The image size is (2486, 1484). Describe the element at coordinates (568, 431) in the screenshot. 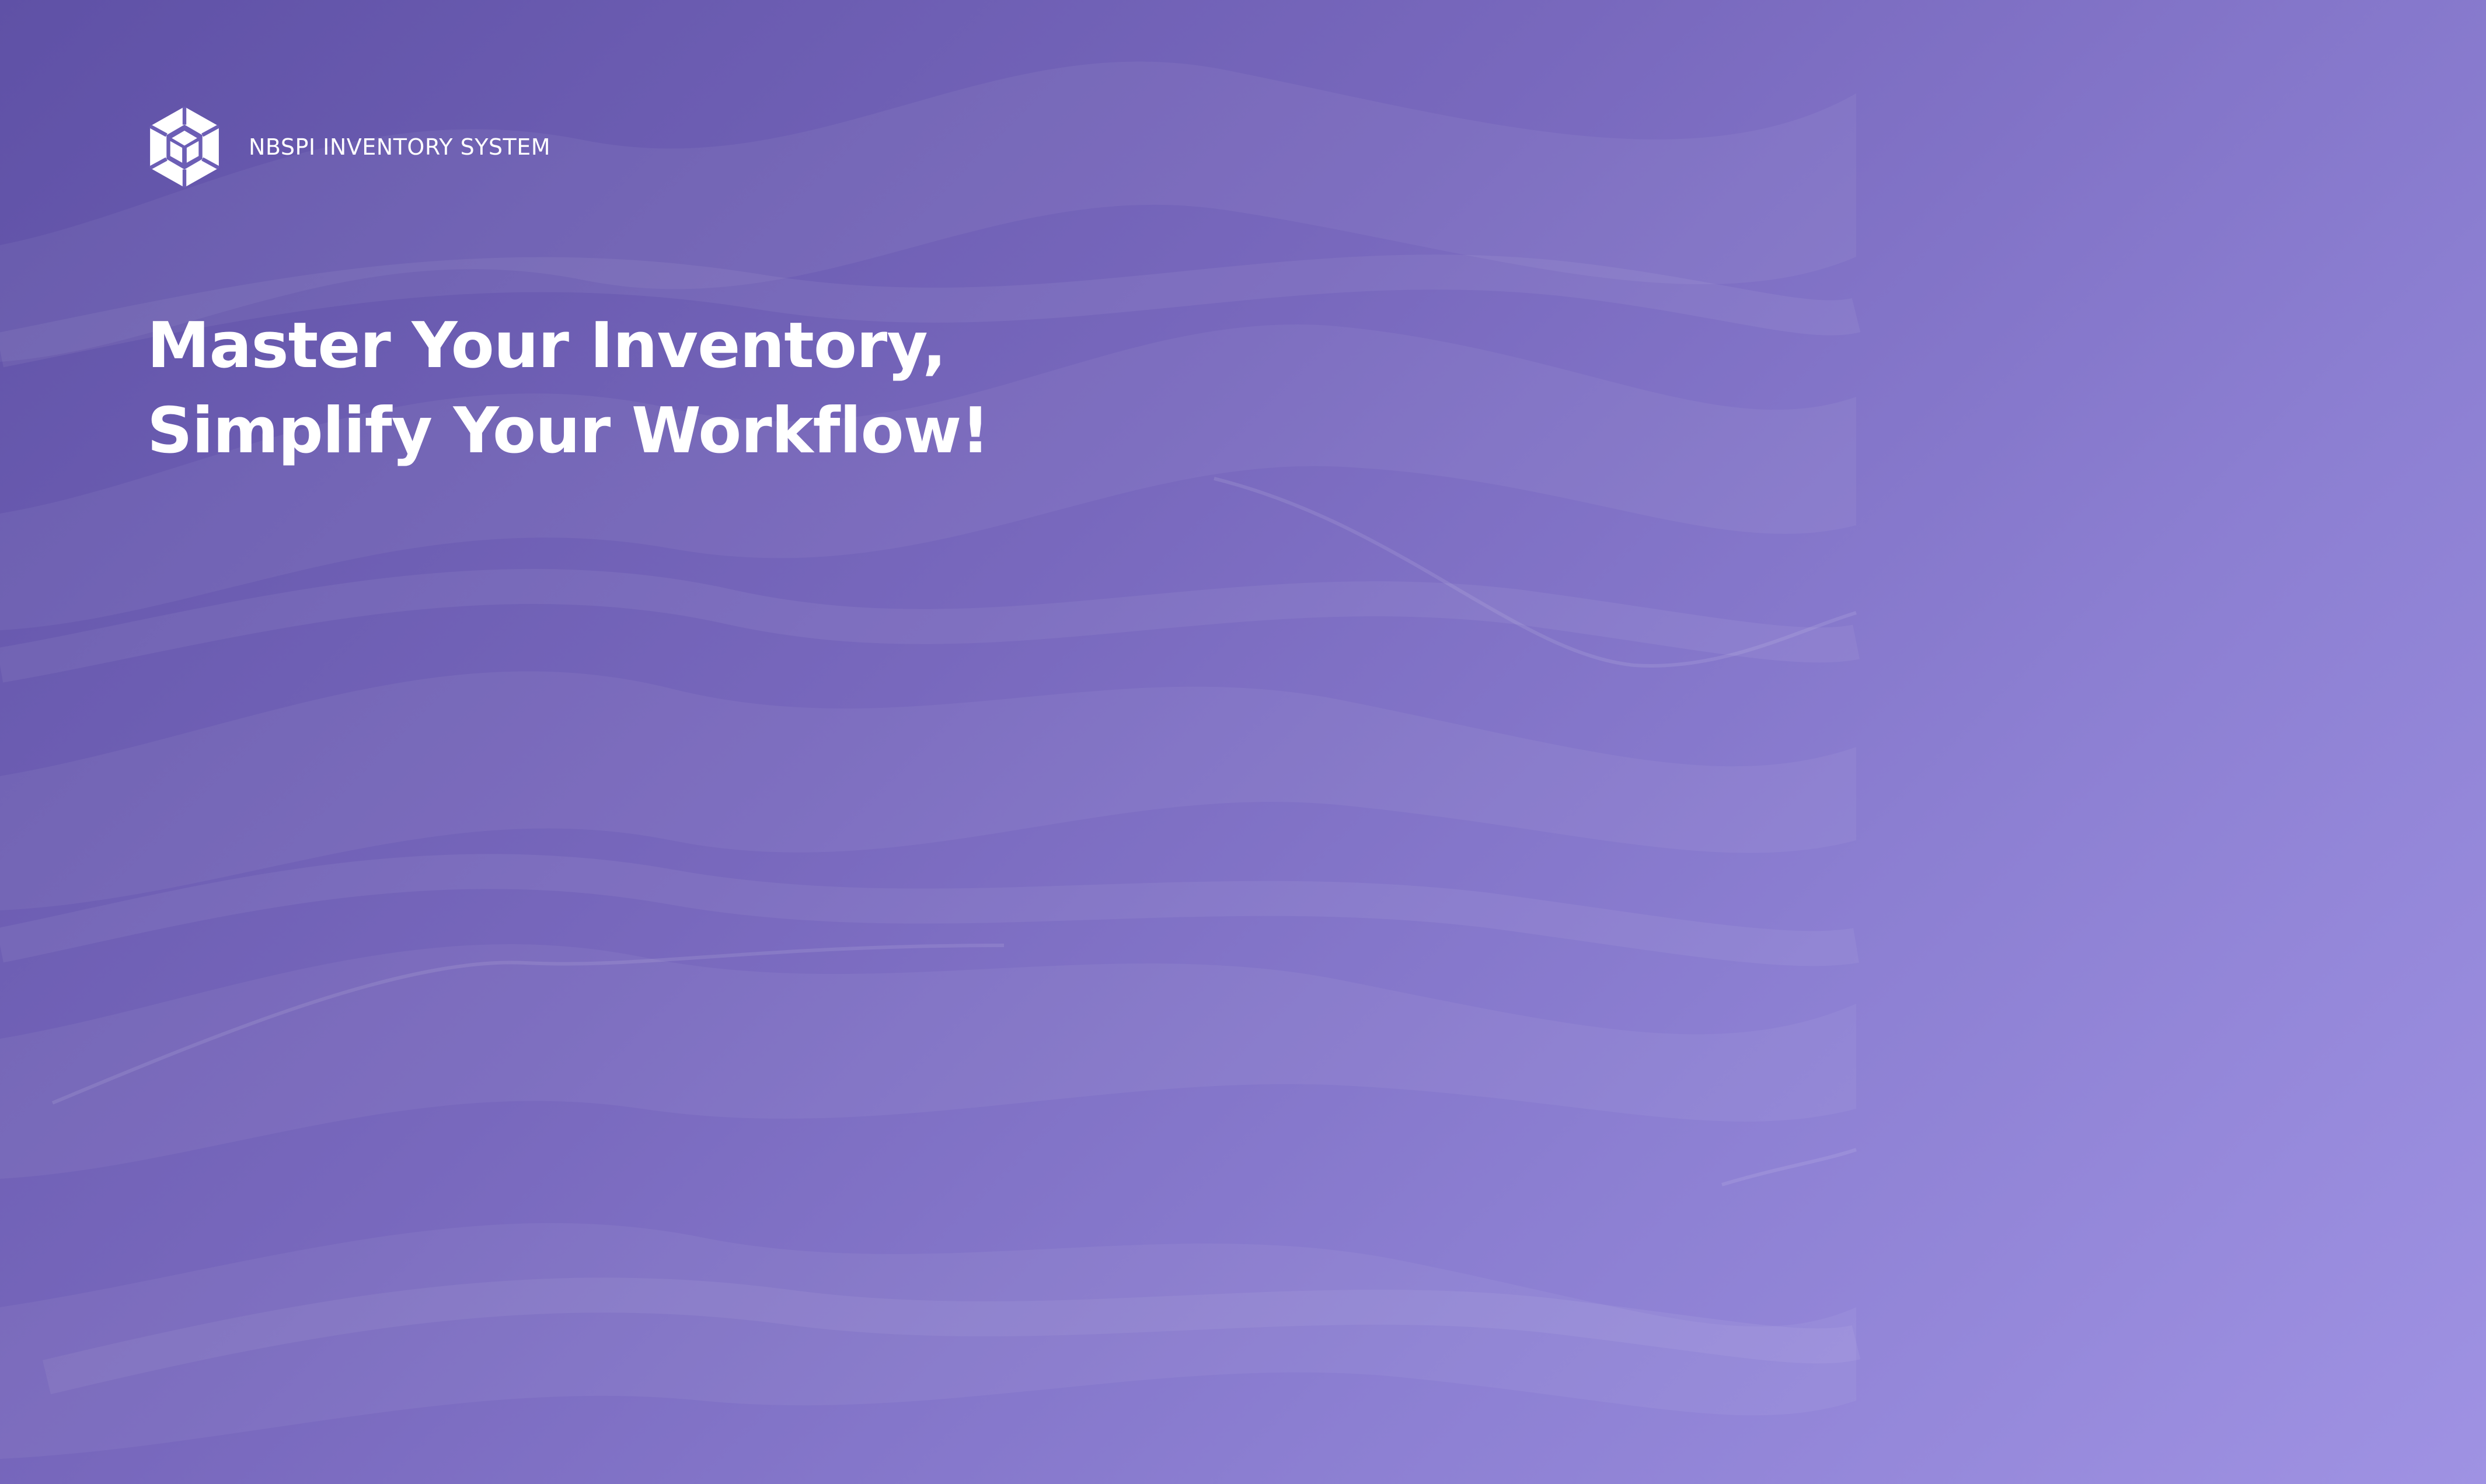

I see `headline-line-2: Simplify Your Workflow!` at that location.